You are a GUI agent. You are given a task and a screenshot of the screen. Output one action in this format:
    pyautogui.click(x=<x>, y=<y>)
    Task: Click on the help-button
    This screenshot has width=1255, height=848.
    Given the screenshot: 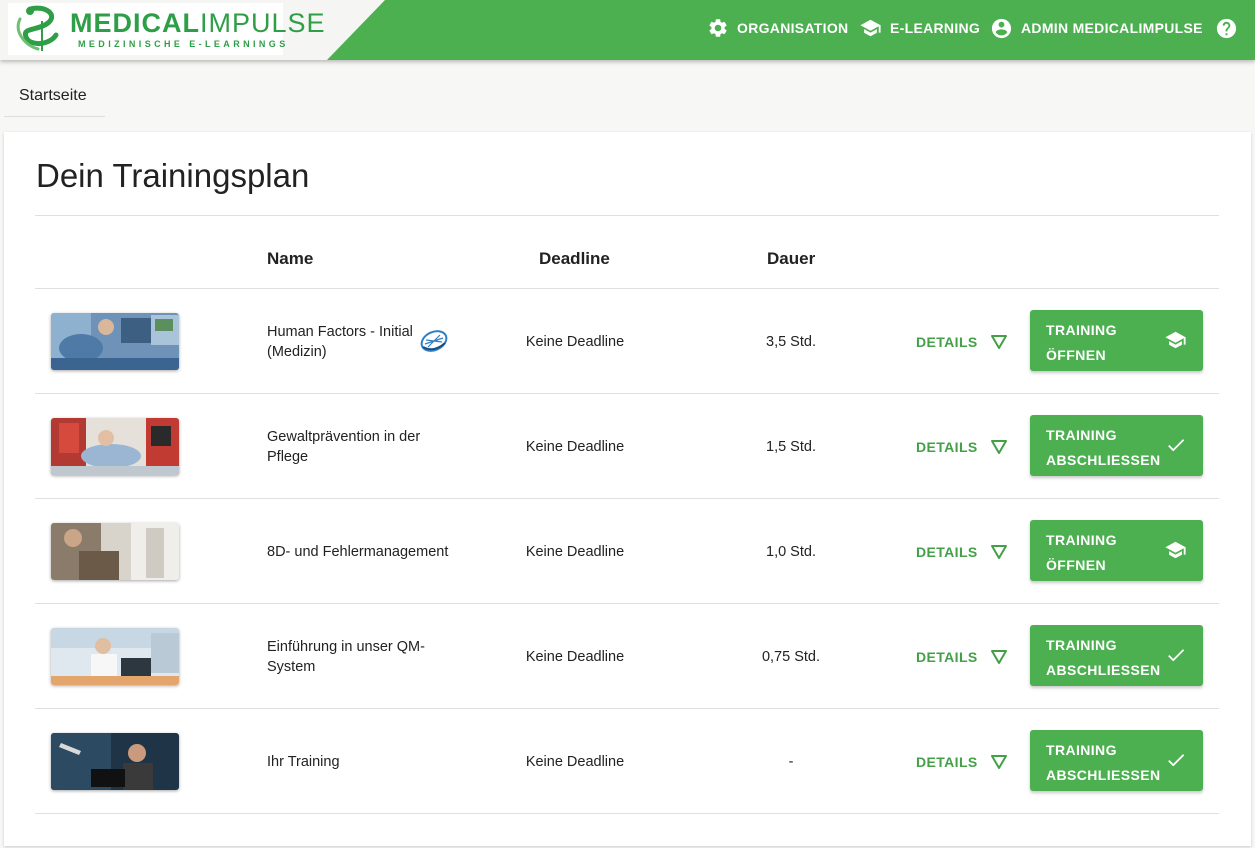 What is the action you would take?
    pyautogui.click(x=1230, y=28)
    